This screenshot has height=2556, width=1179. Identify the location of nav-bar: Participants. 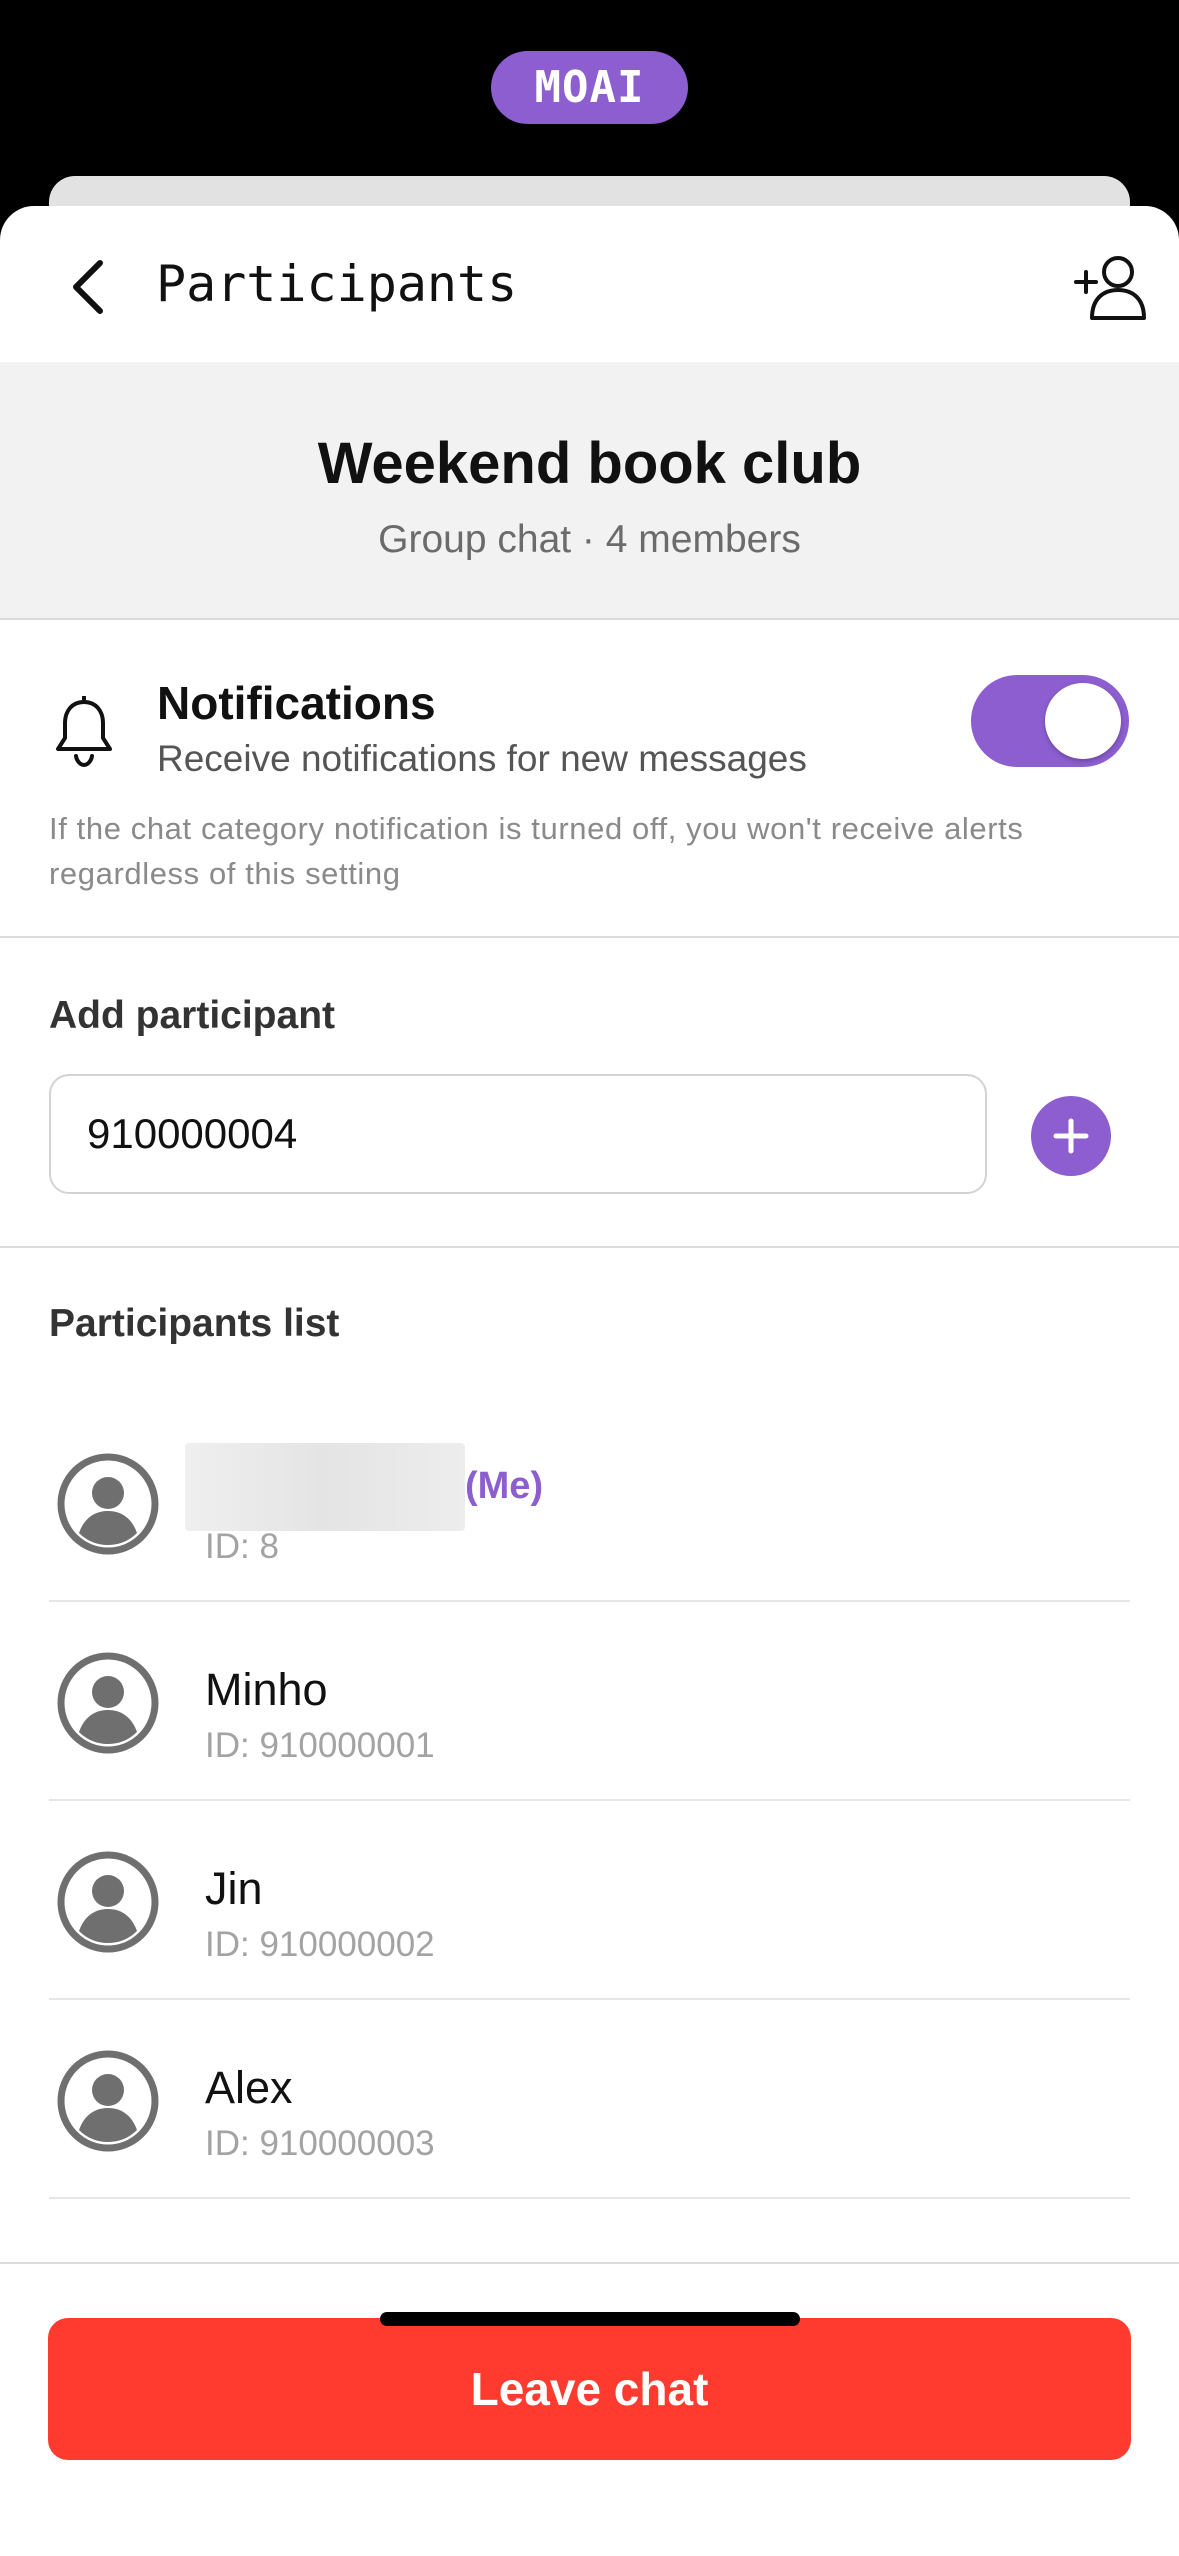
(589, 284).